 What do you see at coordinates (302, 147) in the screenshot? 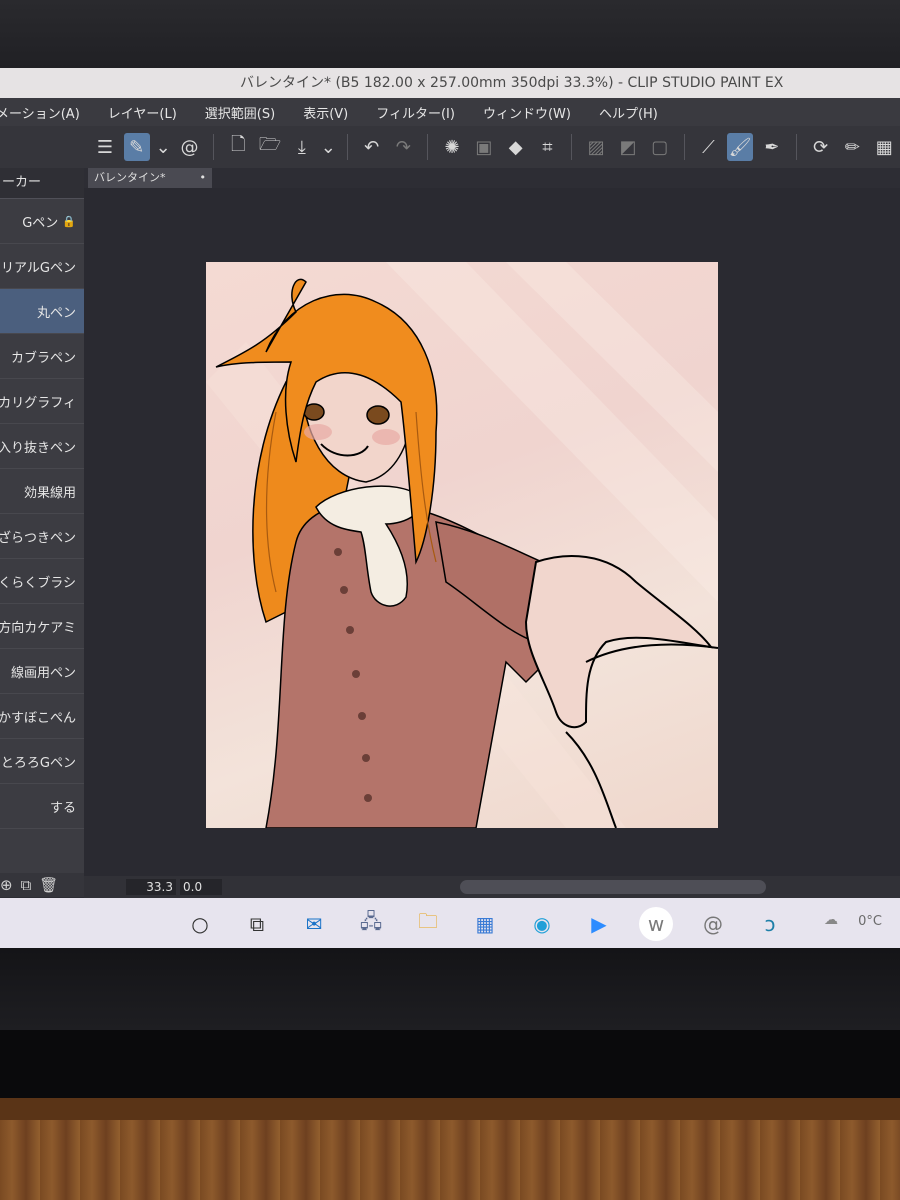
I see `save-icon: ⤓` at bounding box center [302, 147].